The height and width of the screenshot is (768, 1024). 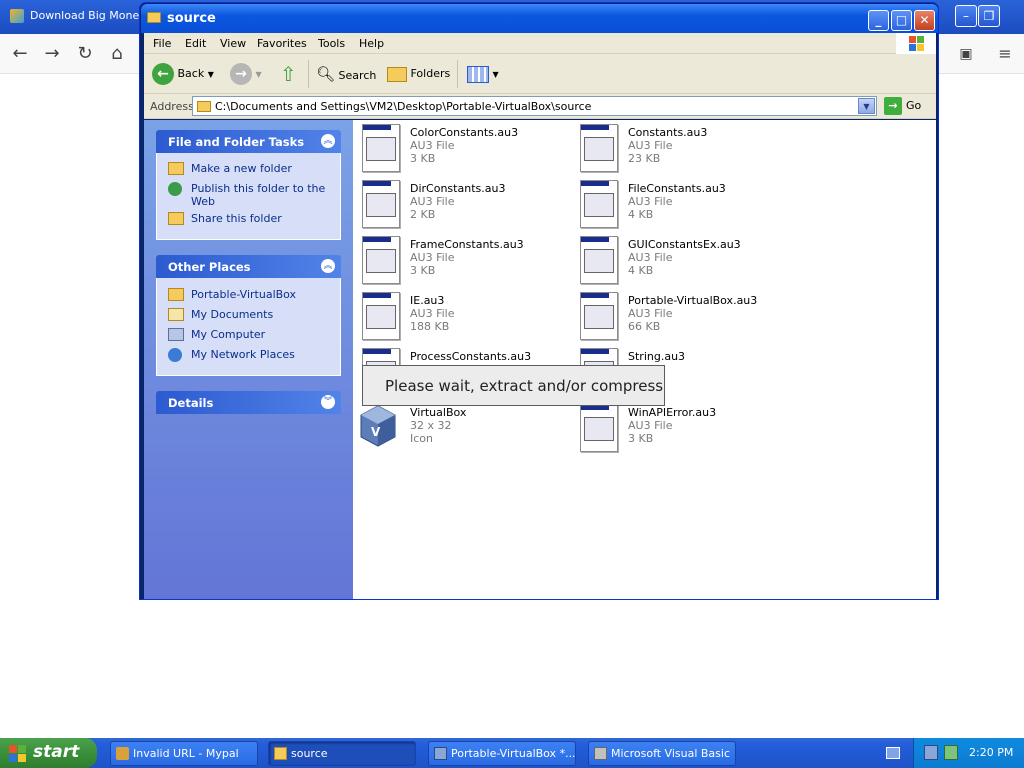 What do you see at coordinates (600, 753) in the screenshot?
I see `visual-basic-icon` at bounding box center [600, 753].